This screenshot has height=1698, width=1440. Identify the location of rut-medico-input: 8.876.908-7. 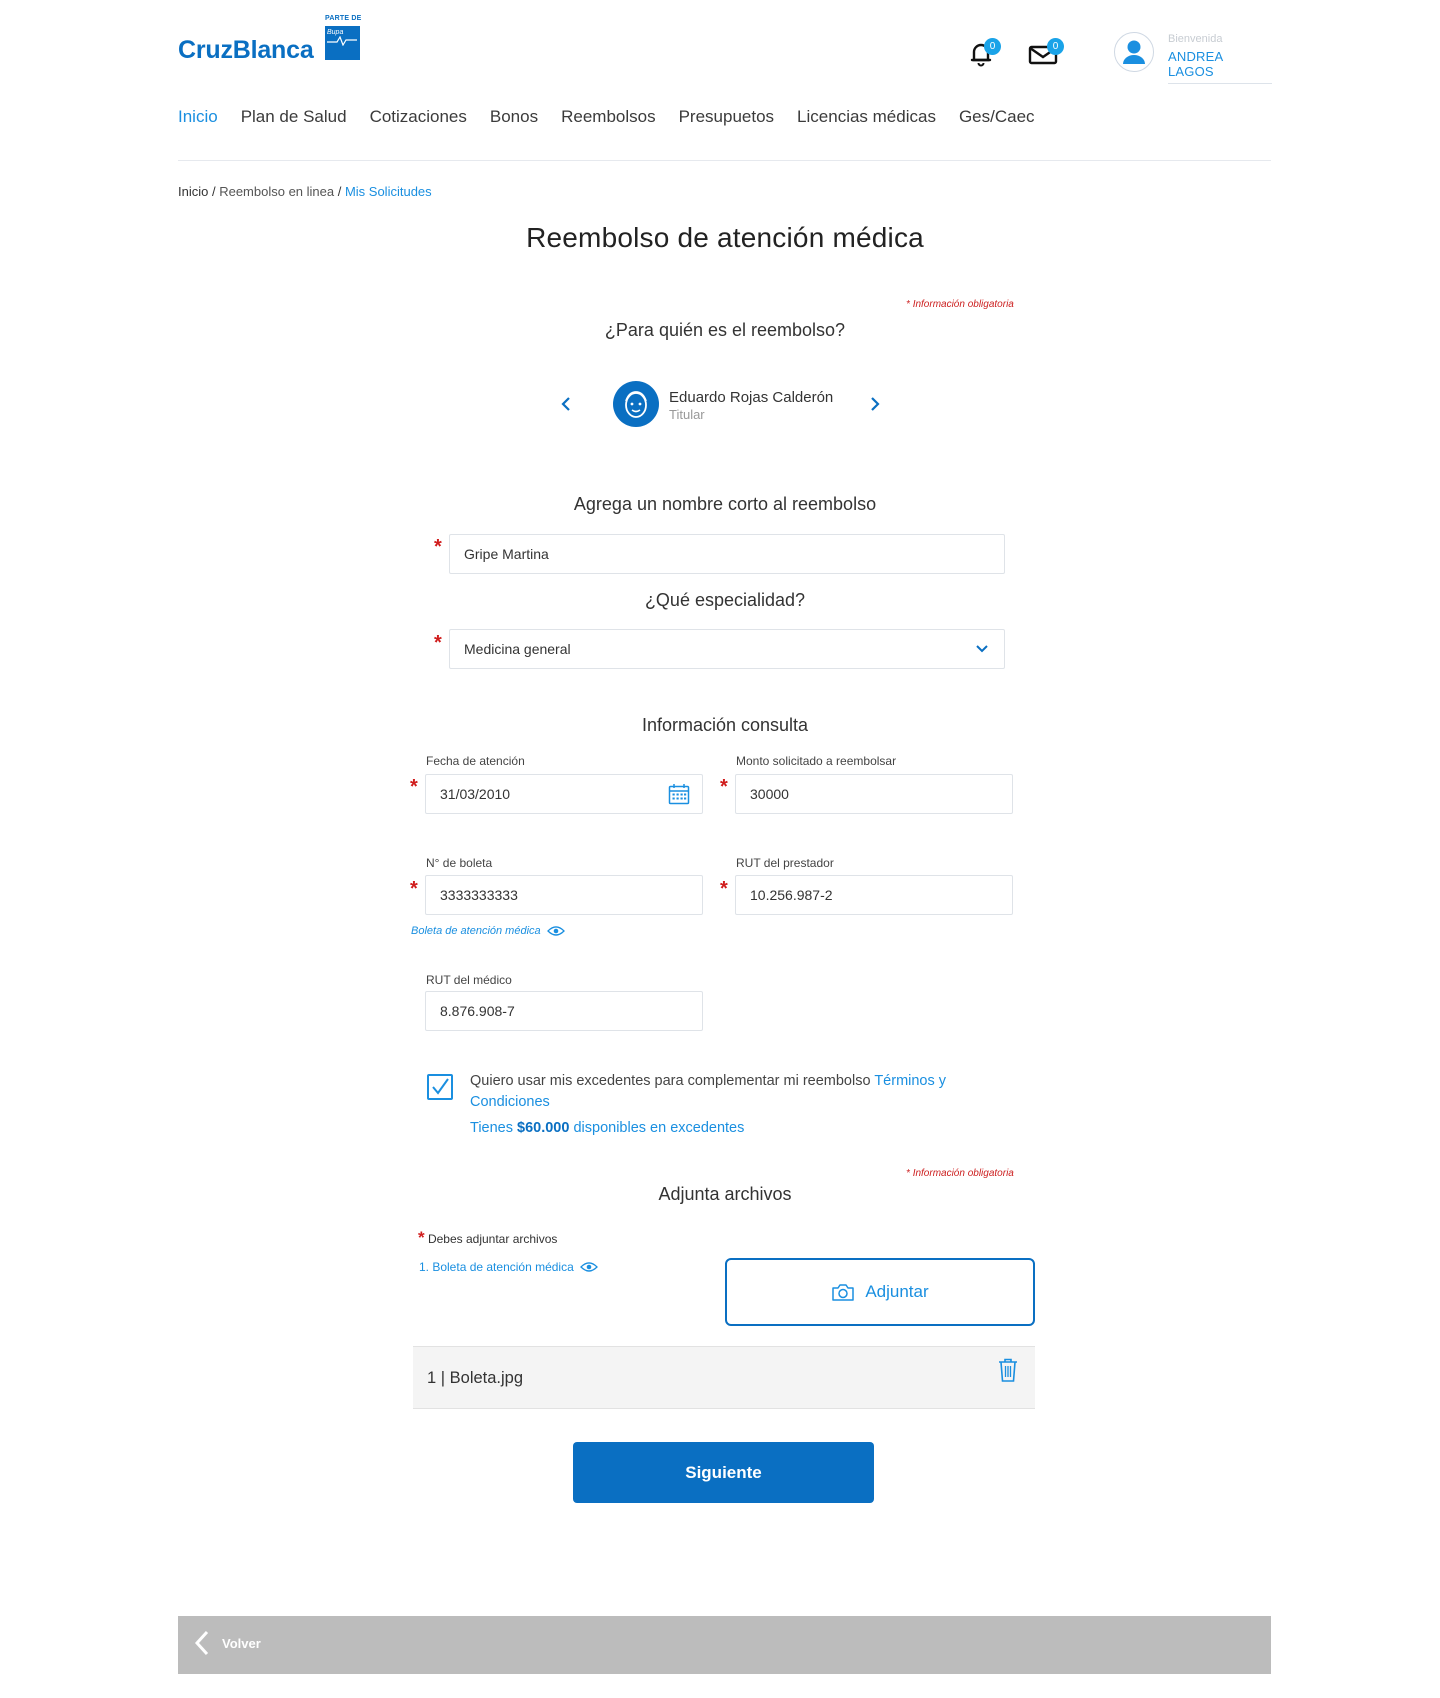
(564, 1011).